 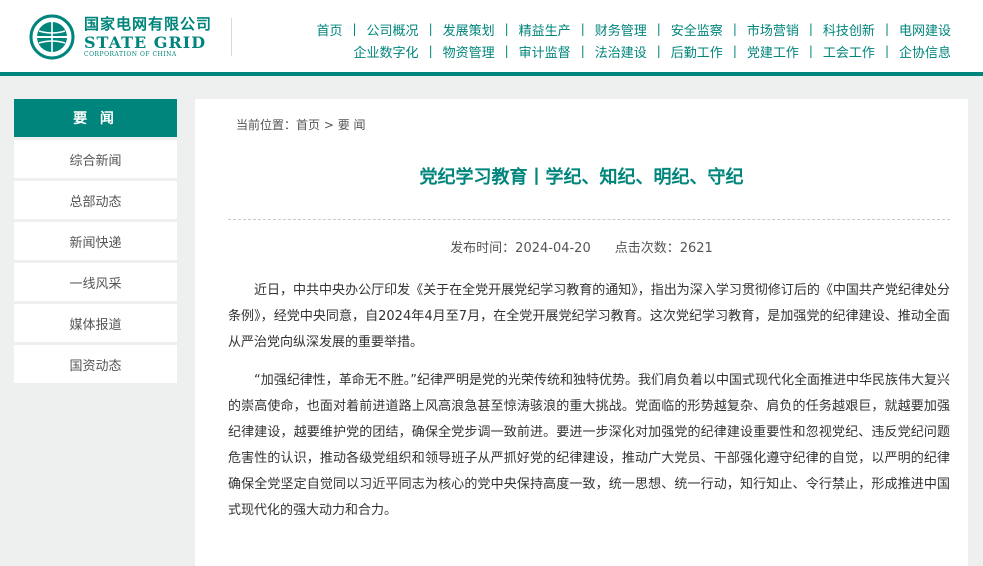 What do you see at coordinates (545, 51) in the screenshot?
I see `nav-item-audit: 审计监督` at bounding box center [545, 51].